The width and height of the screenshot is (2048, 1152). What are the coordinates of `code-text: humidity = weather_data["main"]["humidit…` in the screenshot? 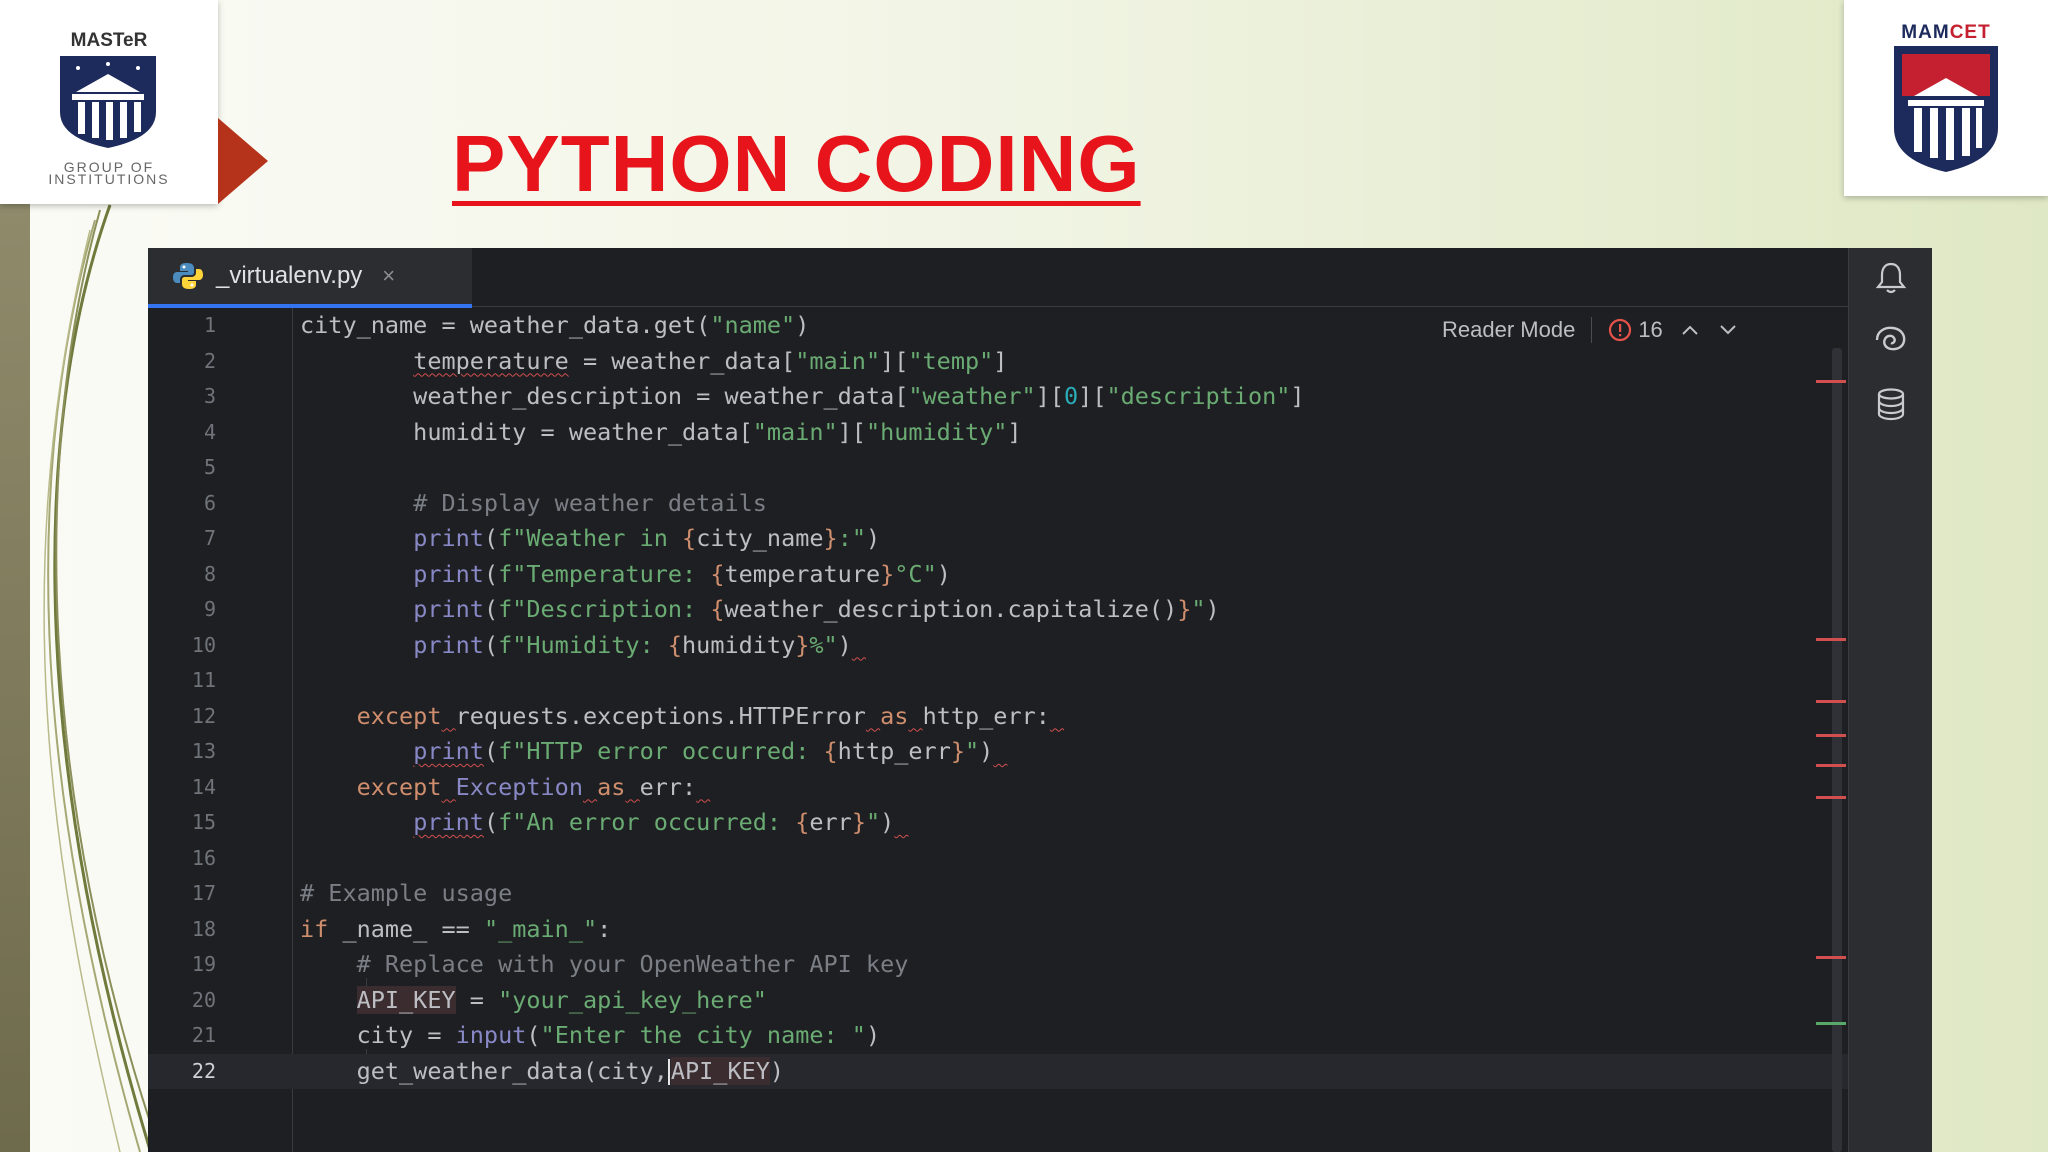 It's located at (661, 431).